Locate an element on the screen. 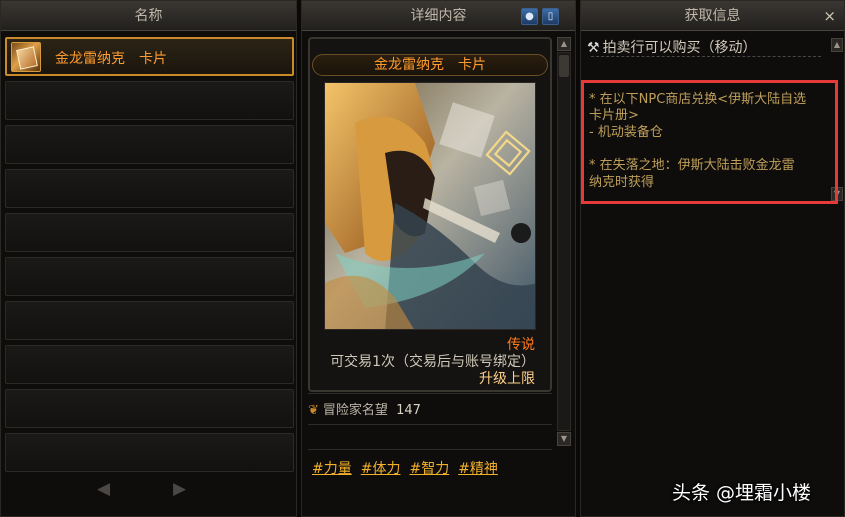 The image size is (845, 517). watermark: 头条 @埋霜小楼 is located at coordinates (742, 493).